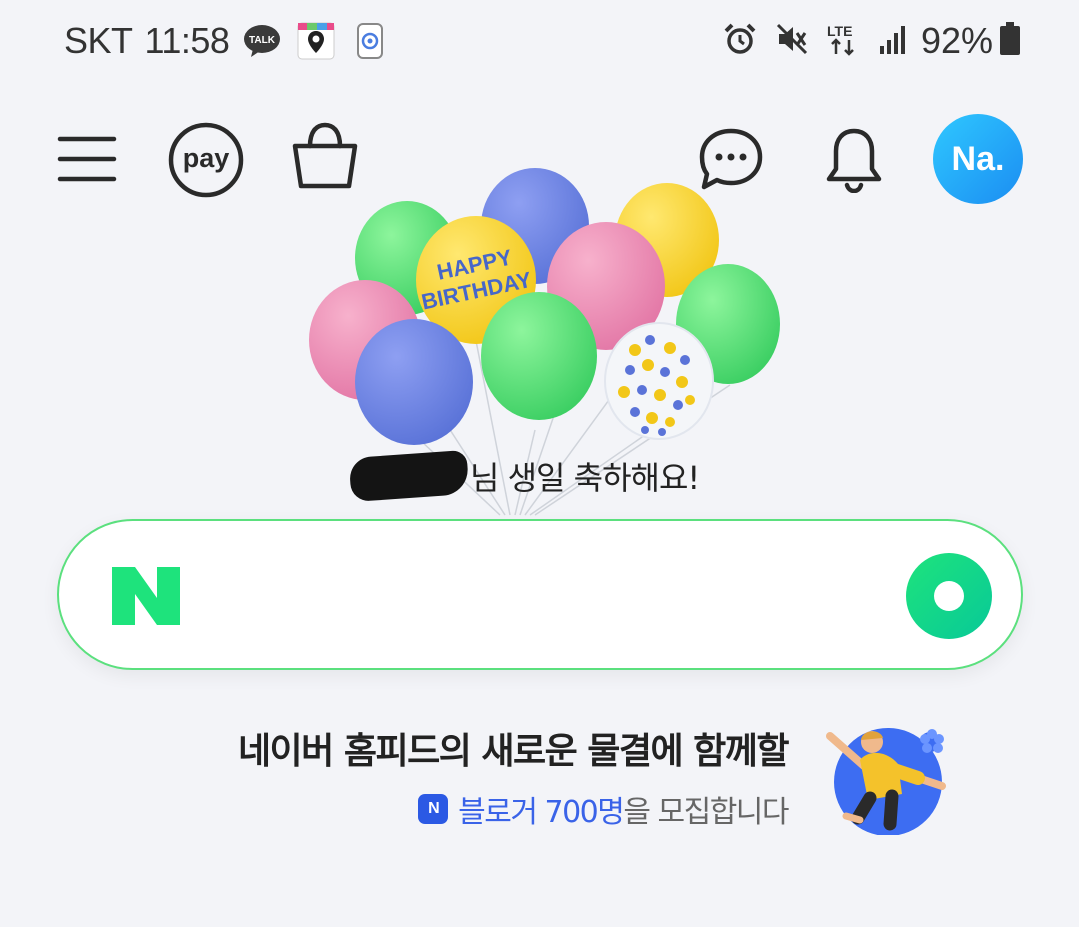 The width and height of the screenshot is (1079, 927). What do you see at coordinates (370, 41) in the screenshot?
I see `settings-app-icon` at bounding box center [370, 41].